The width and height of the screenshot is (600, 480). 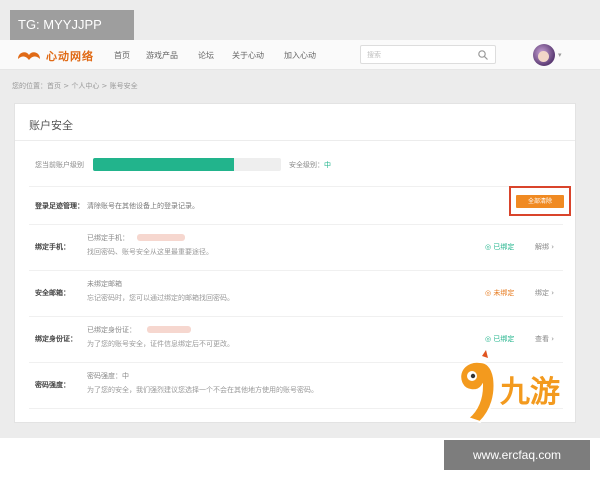 I want to click on nav-item-about: 关于心动, so click(x=248, y=55).